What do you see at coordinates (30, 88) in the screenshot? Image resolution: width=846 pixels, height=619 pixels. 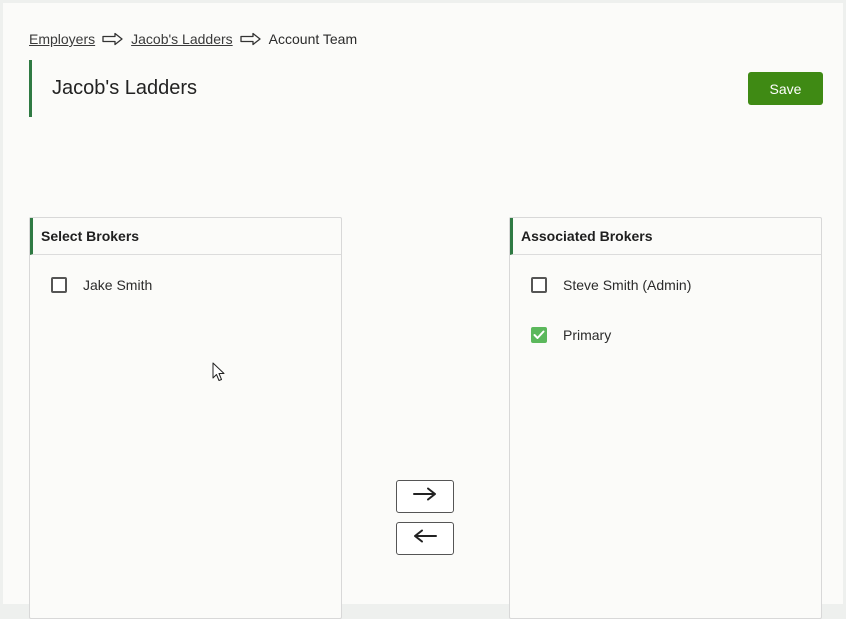 I see `title-accent-bar` at bounding box center [30, 88].